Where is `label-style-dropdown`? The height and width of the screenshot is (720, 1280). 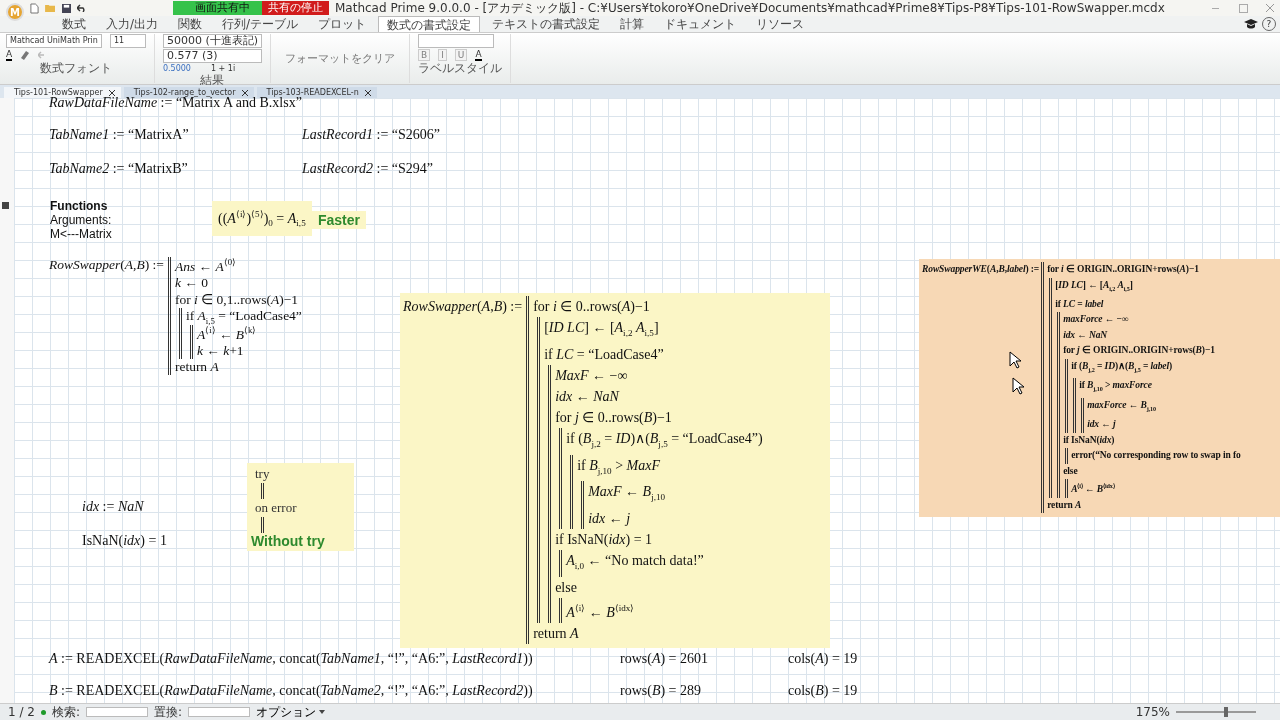 label-style-dropdown is located at coordinates (456, 41).